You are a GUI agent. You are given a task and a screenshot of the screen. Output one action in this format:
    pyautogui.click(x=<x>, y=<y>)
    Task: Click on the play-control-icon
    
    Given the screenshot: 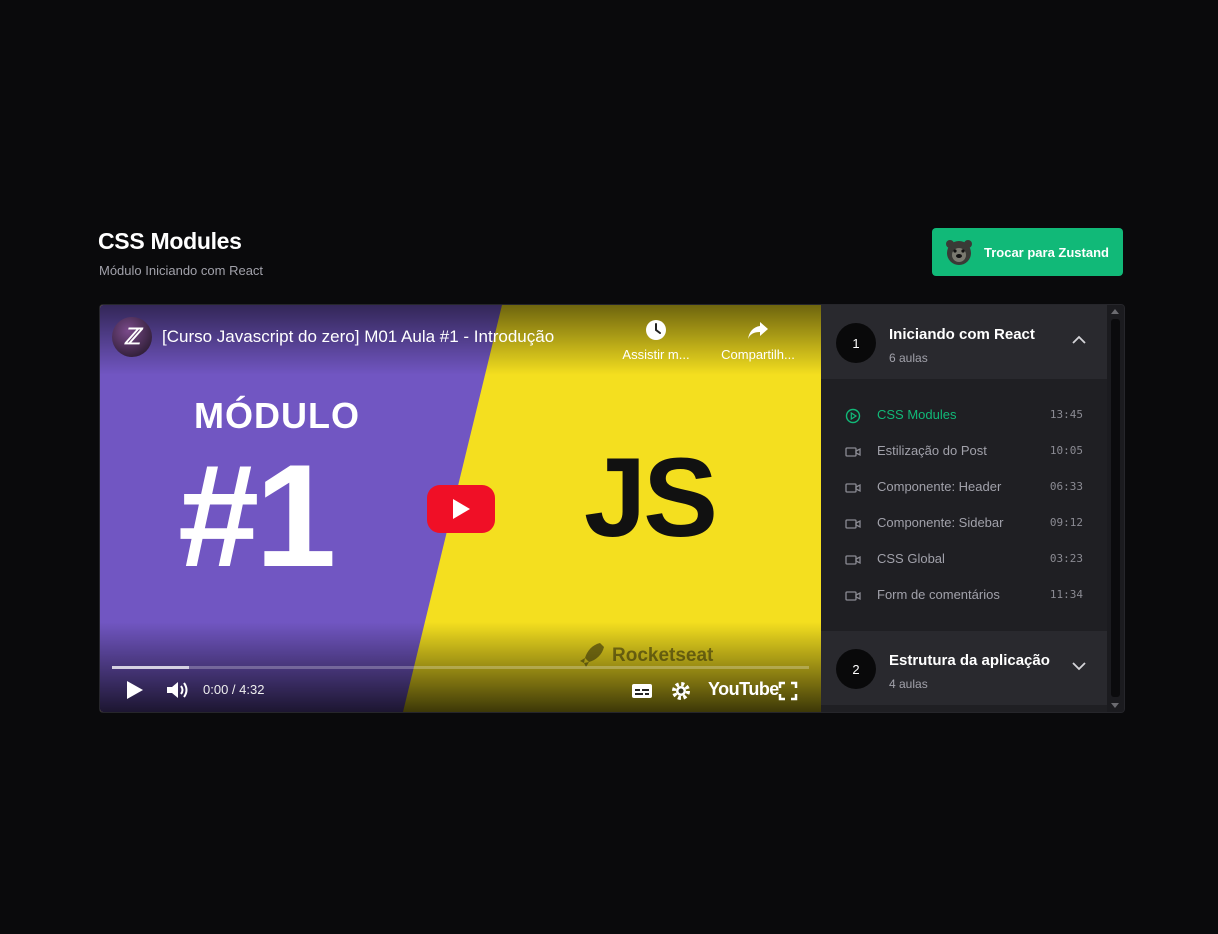 What is the action you would take?
    pyautogui.click(x=135, y=690)
    